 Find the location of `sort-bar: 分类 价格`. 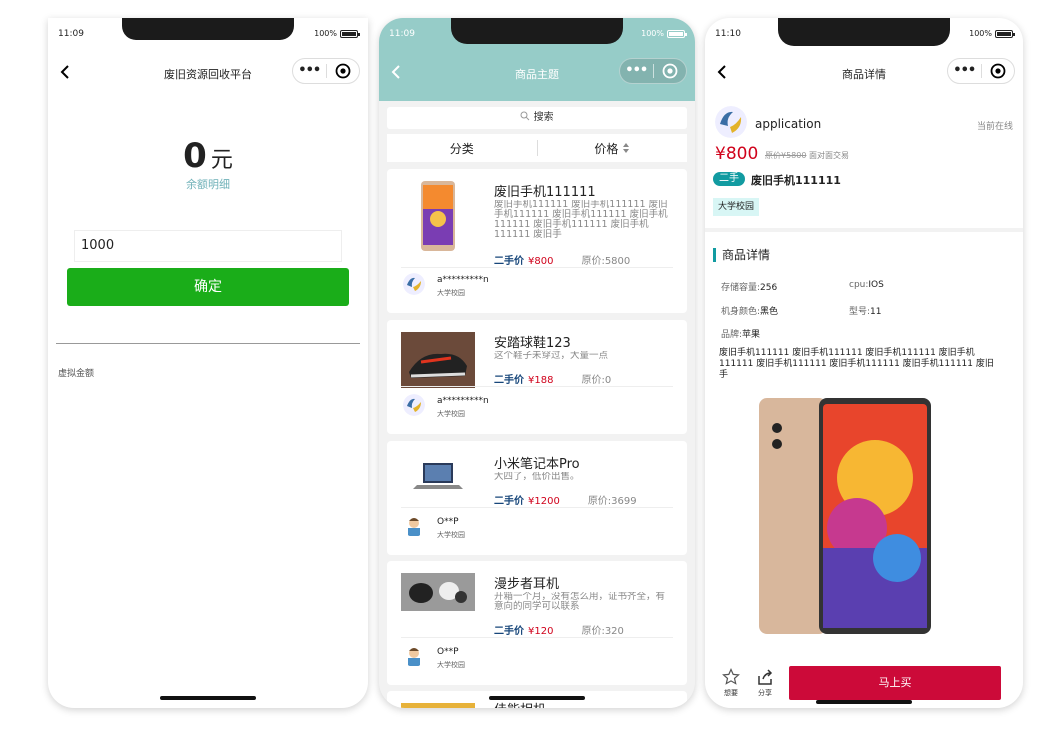

sort-bar: 分类 价格 is located at coordinates (537, 148).